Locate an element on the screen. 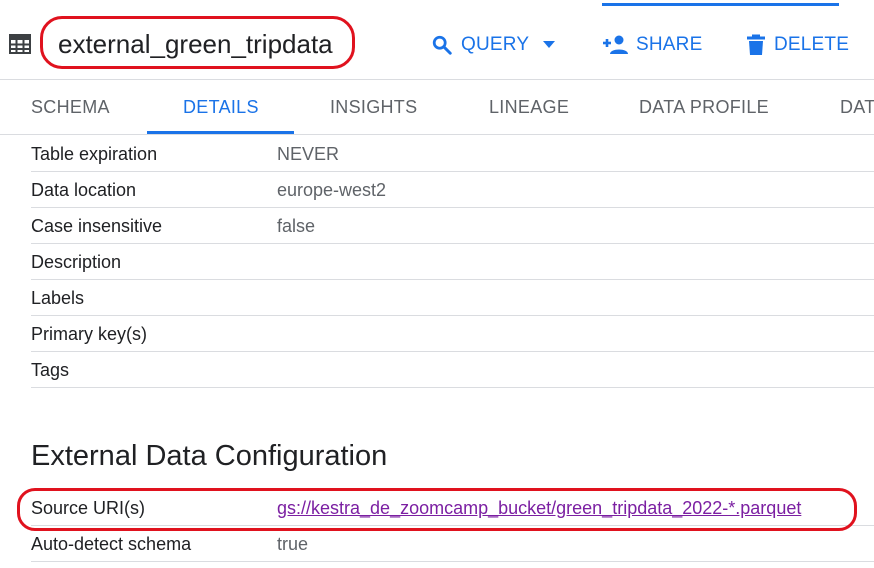 Image resolution: width=874 pixels, height=568 pixels. tab-lineage: LINEAGE is located at coordinates (529, 107).